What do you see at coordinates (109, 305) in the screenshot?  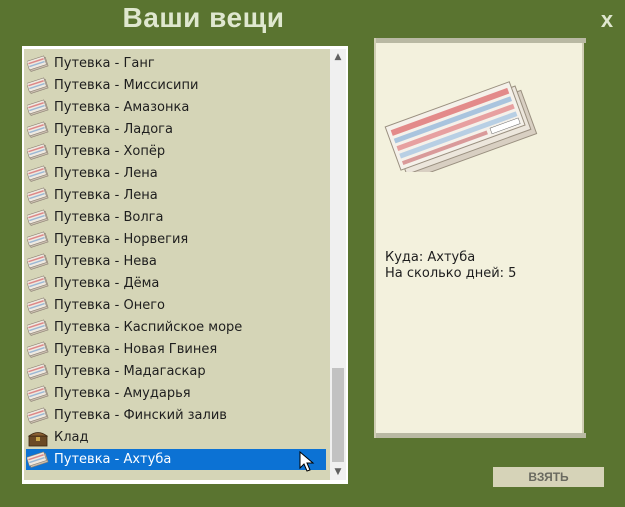 I see `list-item-label: Путевка - Онего` at bounding box center [109, 305].